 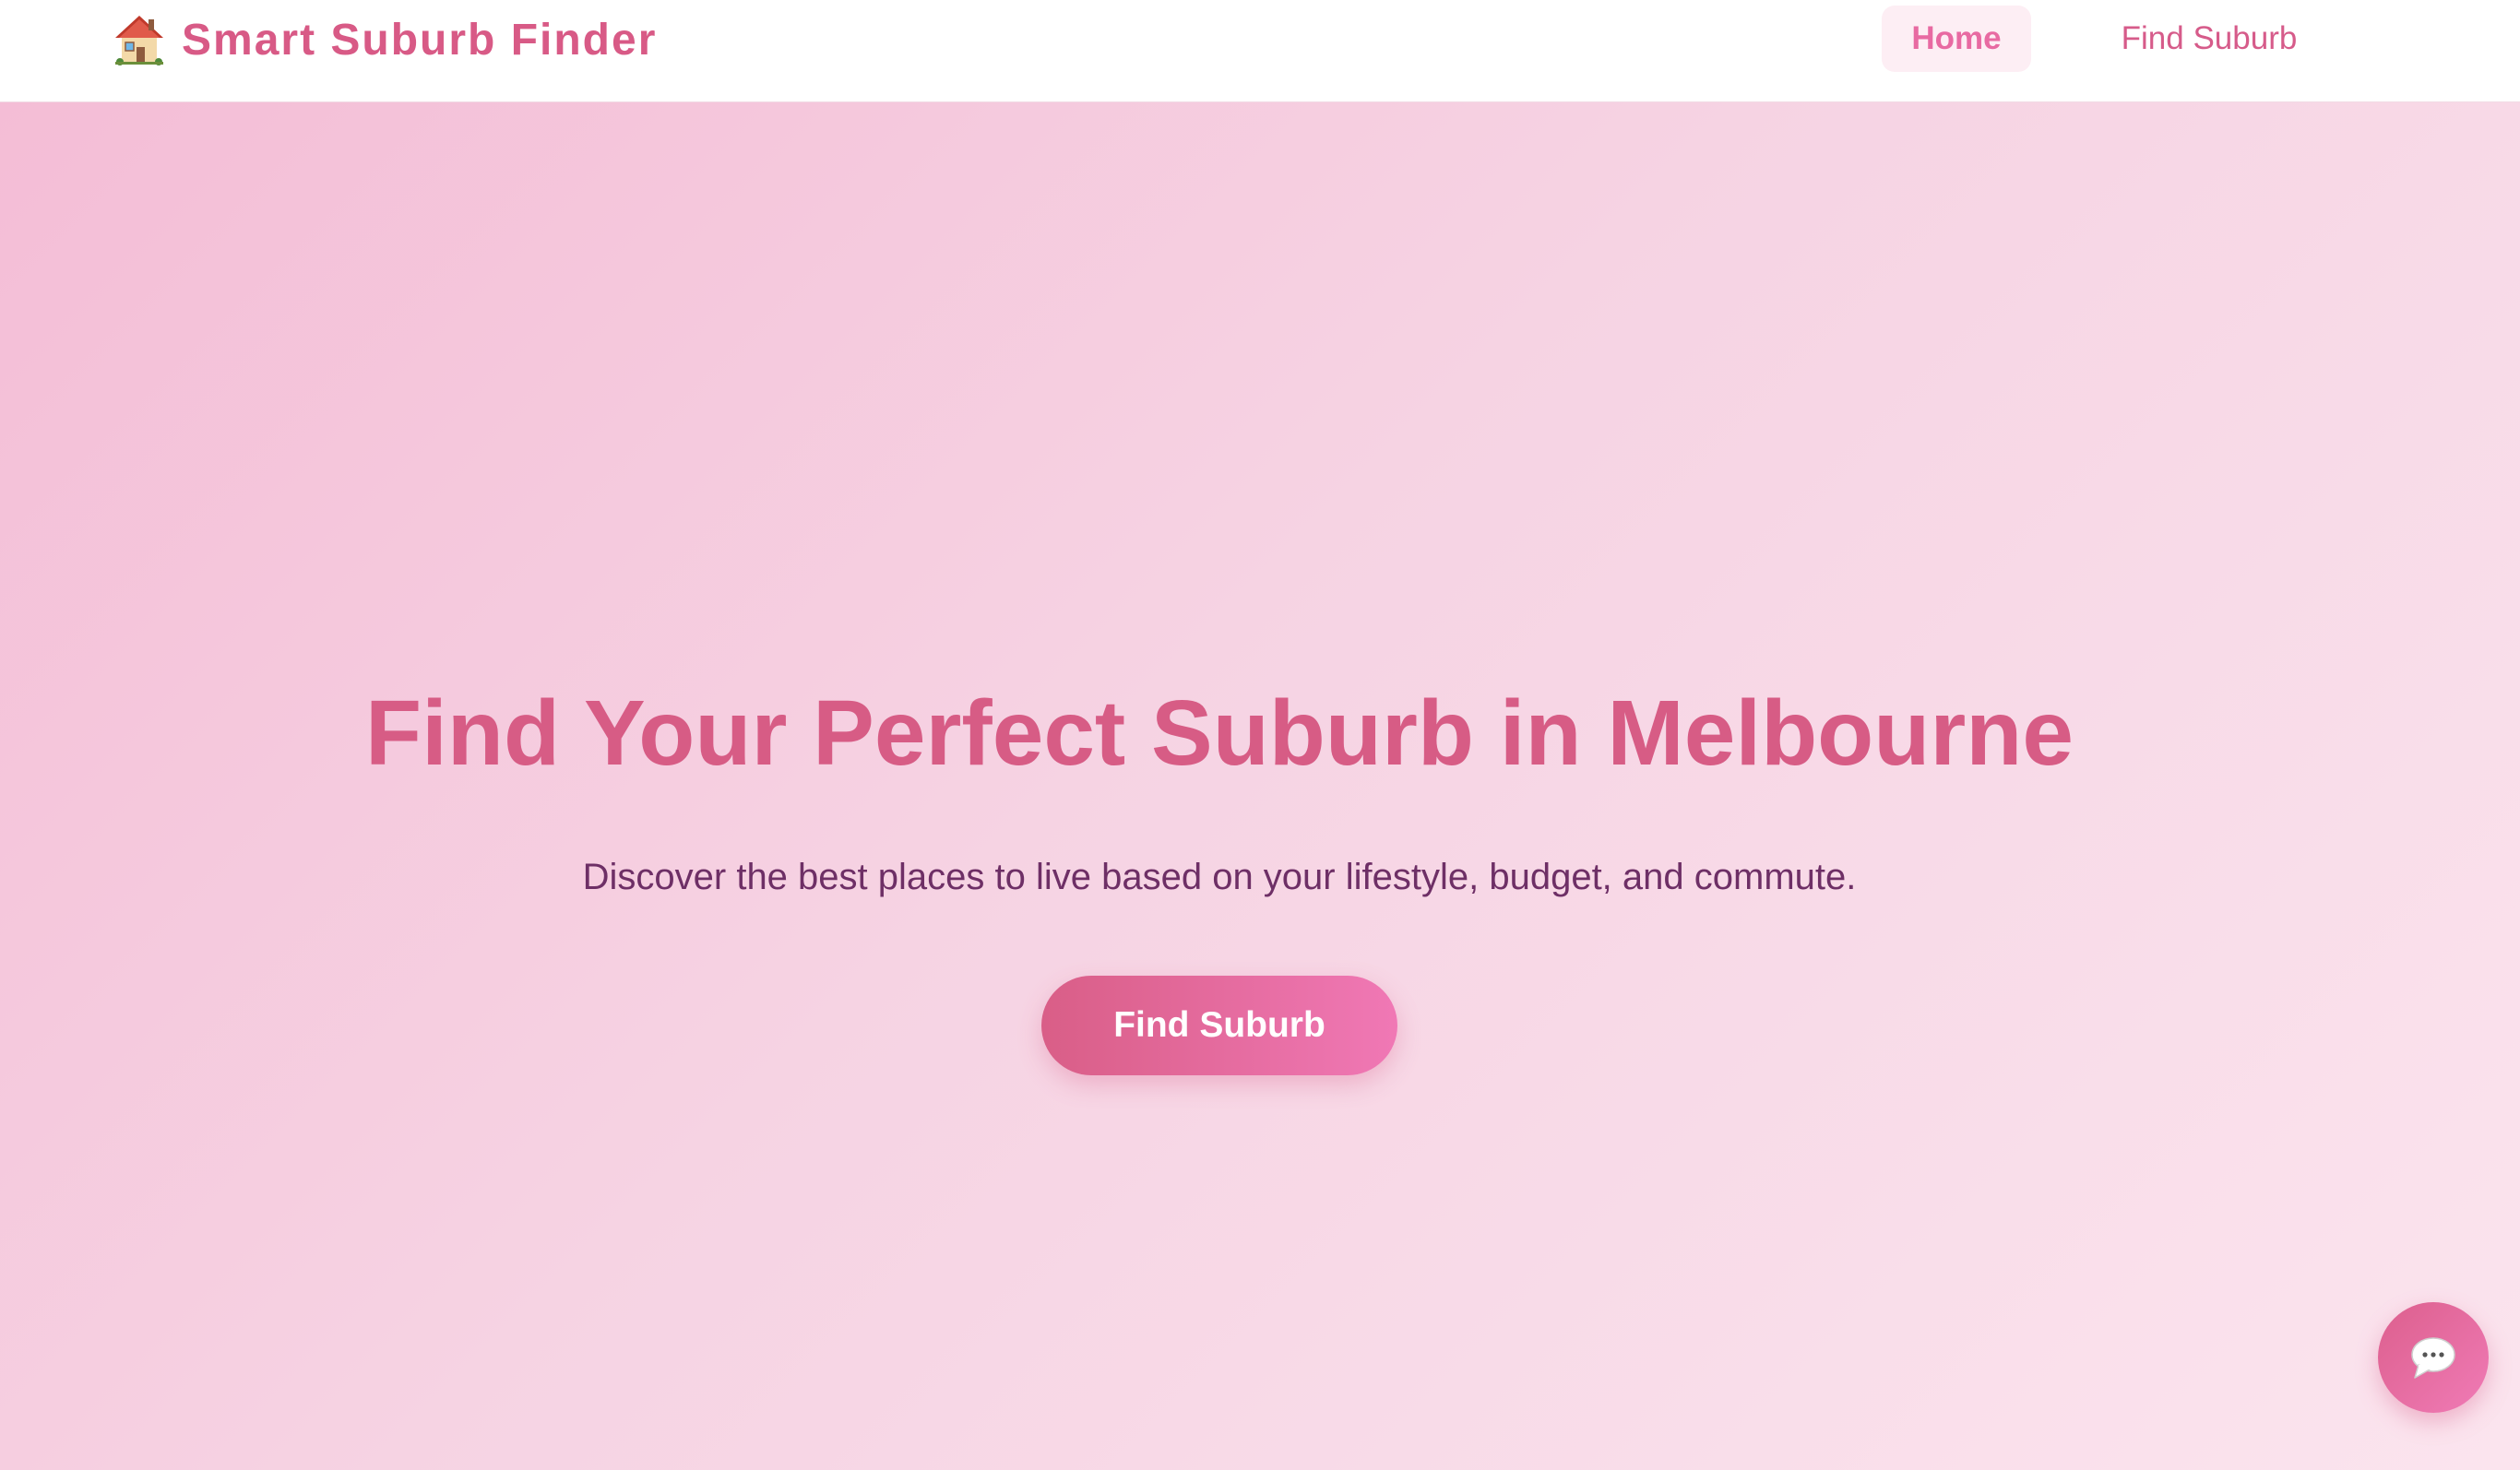 What do you see at coordinates (1956, 39) in the screenshot?
I see `nav-link-home: Home` at bounding box center [1956, 39].